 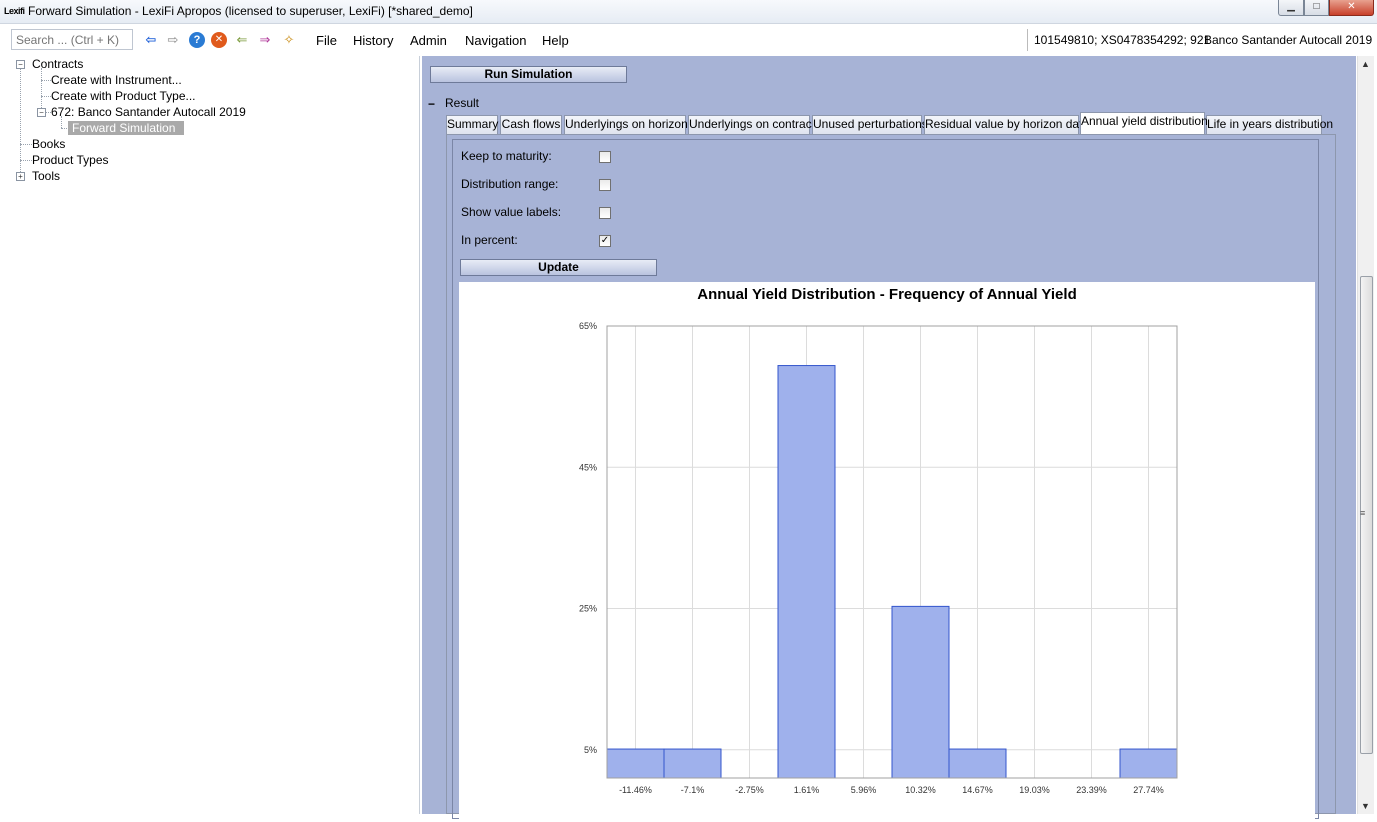 What do you see at coordinates (1034, 790) in the screenshot?
I see `x-tick-label: 19.03%` at bounding box center [1034, 790].